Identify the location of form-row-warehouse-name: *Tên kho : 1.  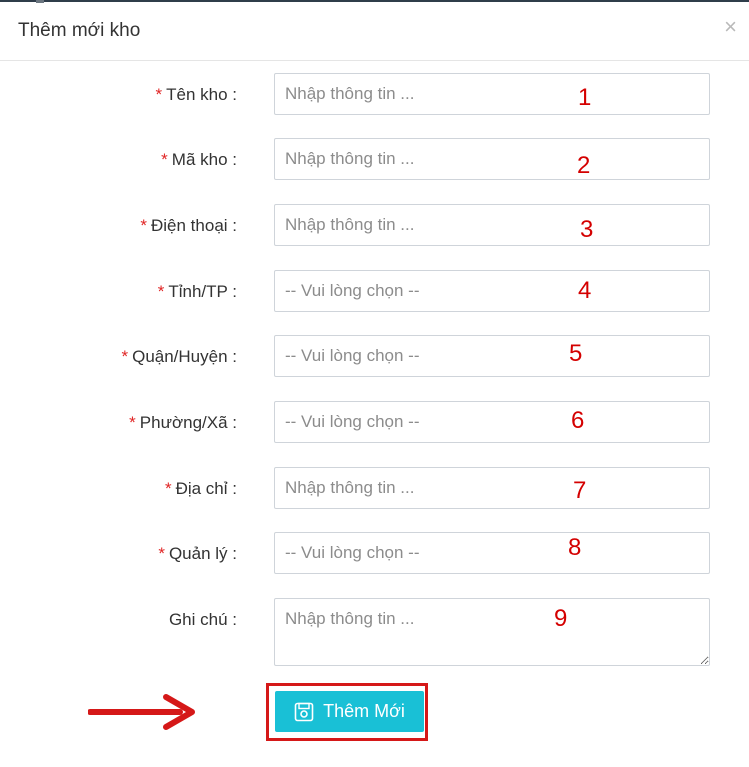
(374, 95).